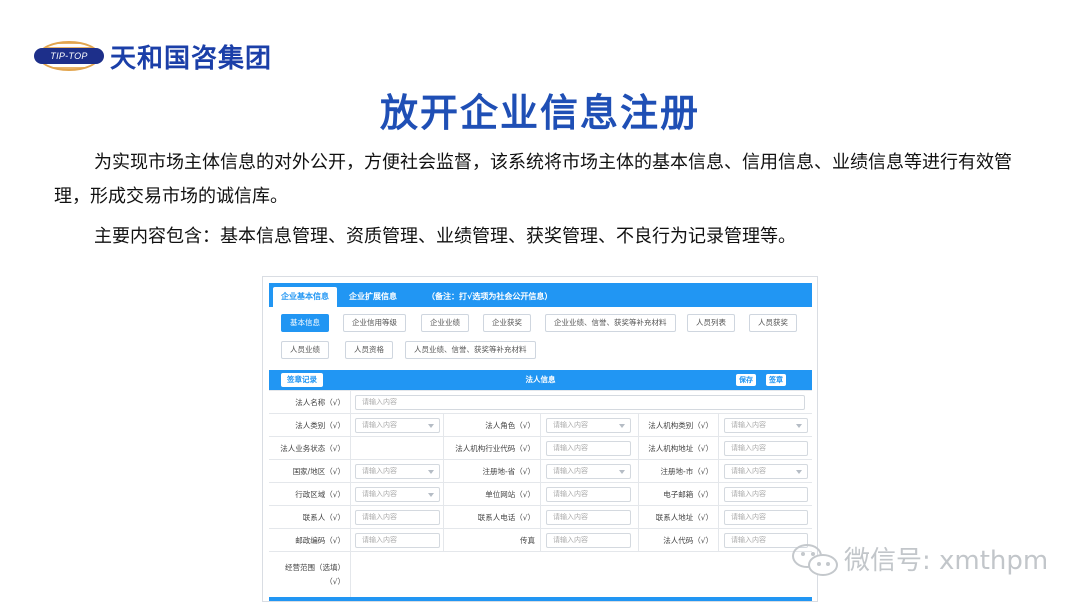 The width and height of the screenshot is (1080, 608). What do you see at coordinates (369, 350) in the screenshot?
I see `chip-personnel-qualification: 人员资格` at bounding box center [369, 350].